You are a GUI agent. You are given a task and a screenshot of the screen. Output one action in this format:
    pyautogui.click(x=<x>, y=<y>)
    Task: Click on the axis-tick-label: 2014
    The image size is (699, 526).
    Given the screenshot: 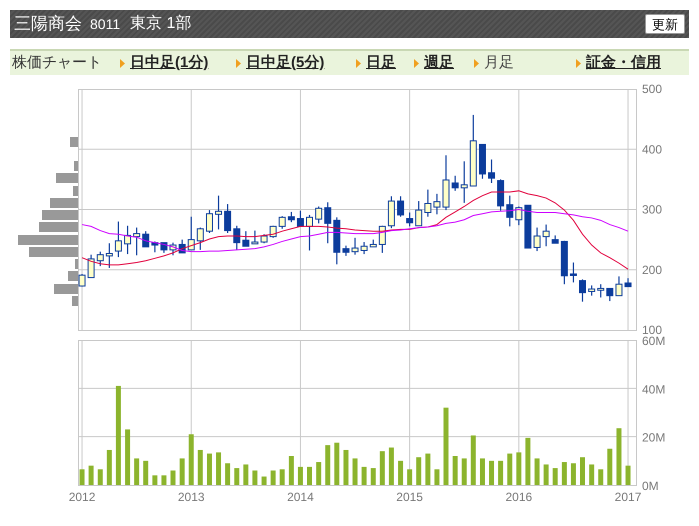 What is the action you would take?
    pyautogui.click(x=300, y=497)
    